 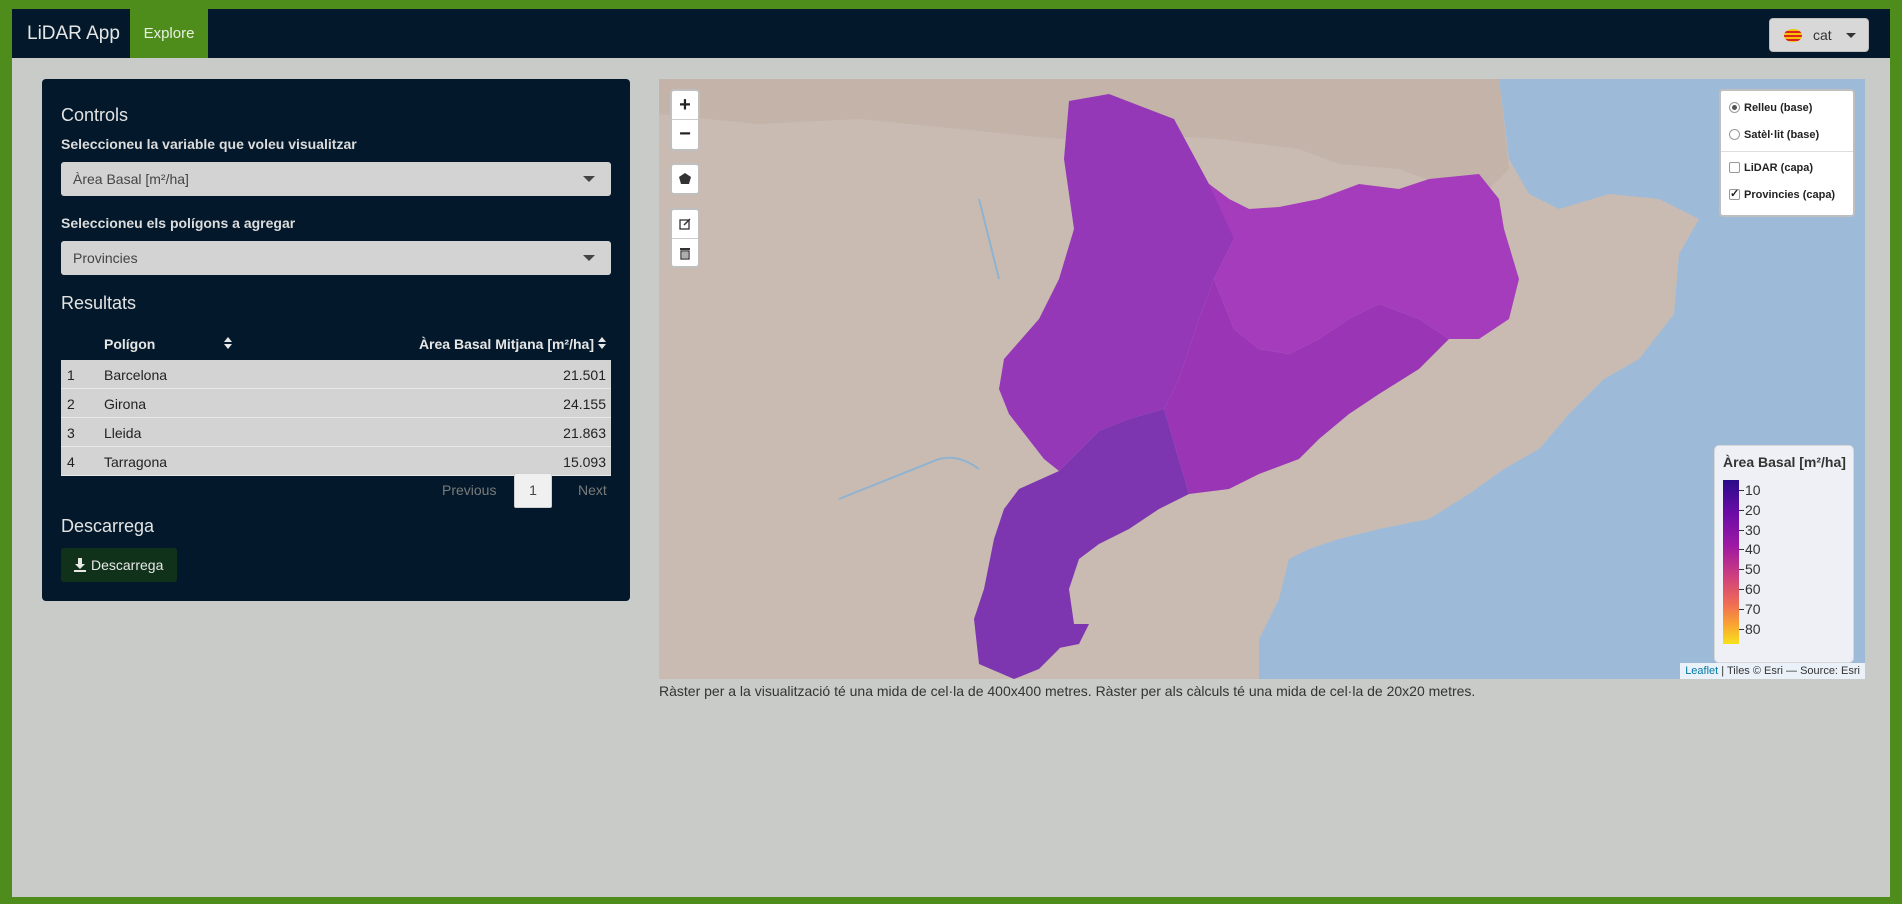 What do you see at coordinates (125, 404) in the screenshot?
I see `row-name: Girona` at bounding box center [125, 404].